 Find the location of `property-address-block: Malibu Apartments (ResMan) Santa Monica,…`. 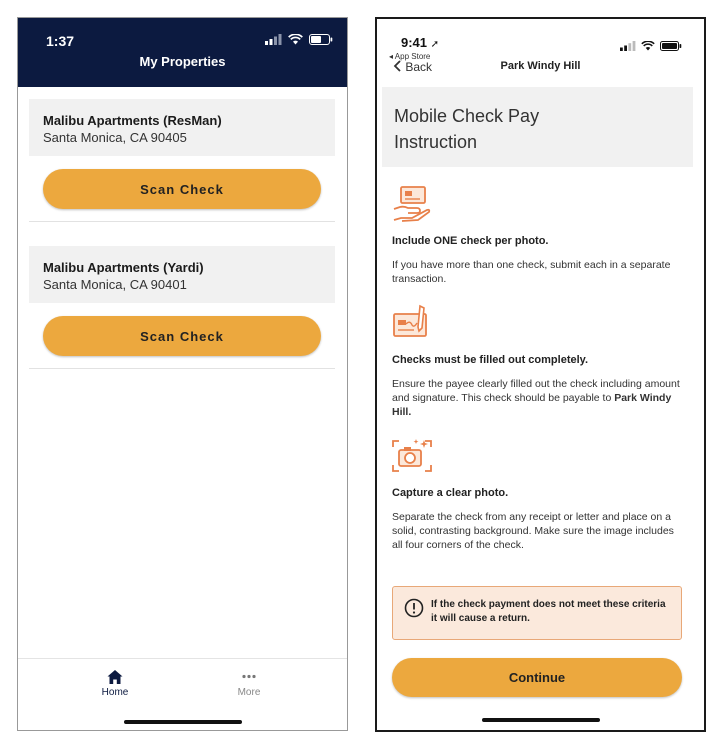

property-address-block: Malibu Apartments (ResMan) Santa Monica,… is located at coordinates (182, 127).